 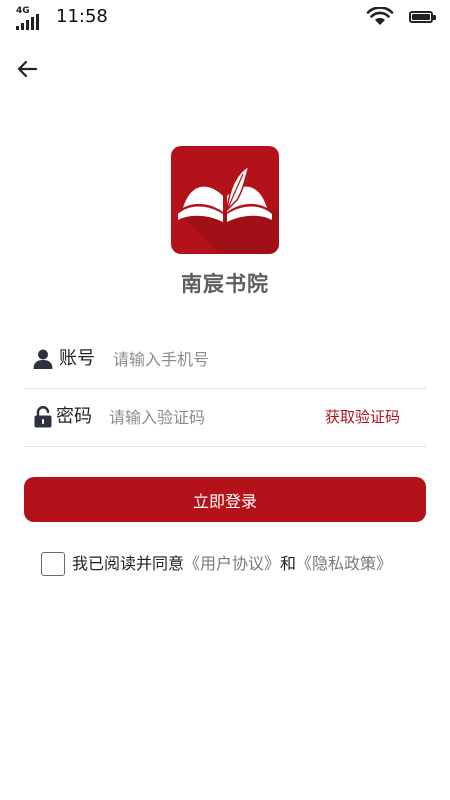 I want to click on back-button, so click(x=27, y=69).